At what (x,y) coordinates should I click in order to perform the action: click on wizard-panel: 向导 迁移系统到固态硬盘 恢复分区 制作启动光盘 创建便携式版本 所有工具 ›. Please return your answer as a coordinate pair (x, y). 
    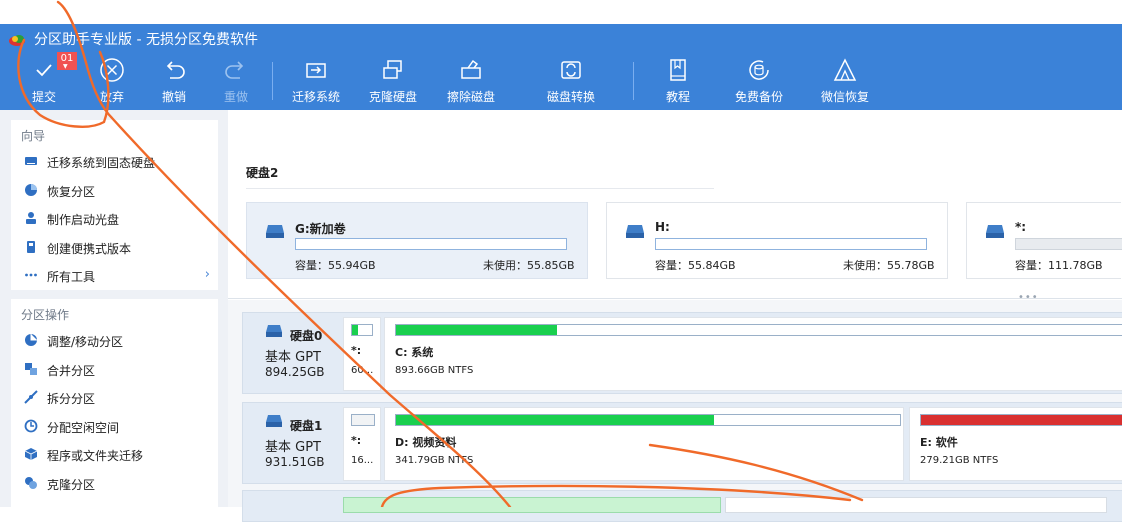
    Looking at the image, I should click on (114, 205).